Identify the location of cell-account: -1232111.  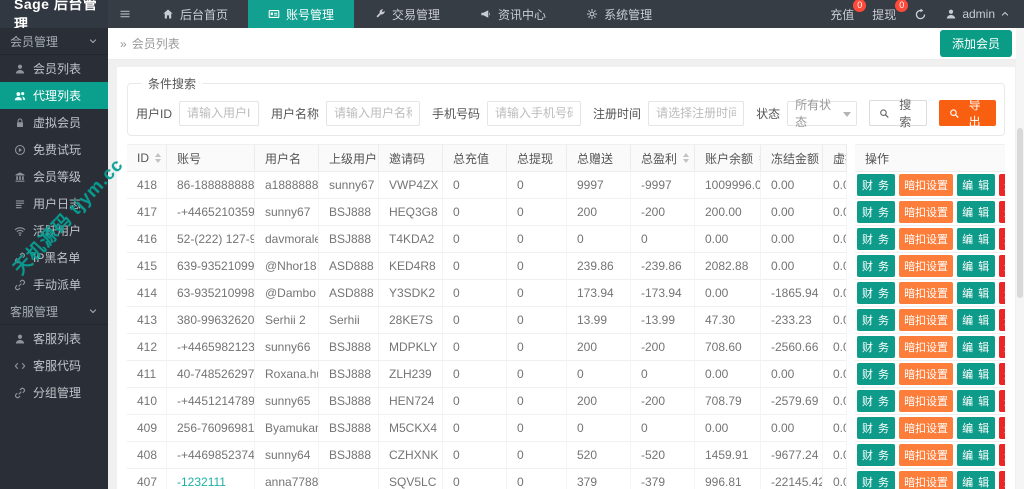
(211, 479).